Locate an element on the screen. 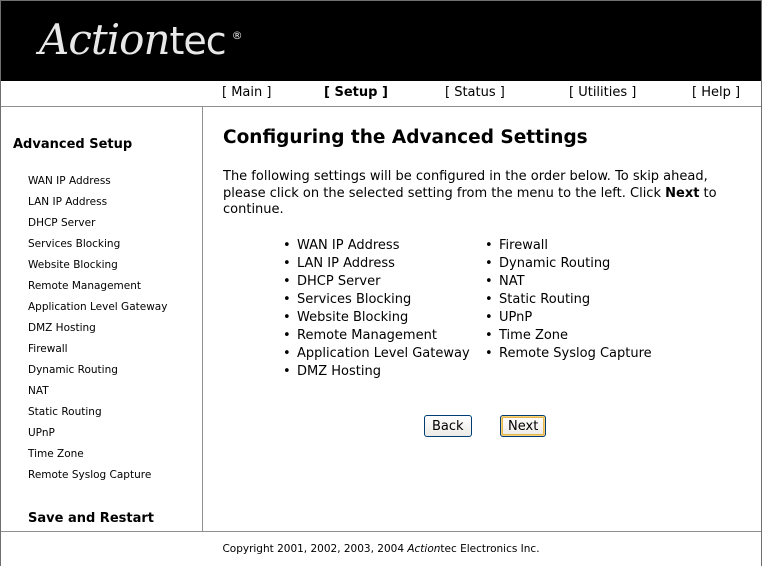 The image size is (762, 566). sidebar-item-static-routing: Static Routing is located at coordinates (97, 415).